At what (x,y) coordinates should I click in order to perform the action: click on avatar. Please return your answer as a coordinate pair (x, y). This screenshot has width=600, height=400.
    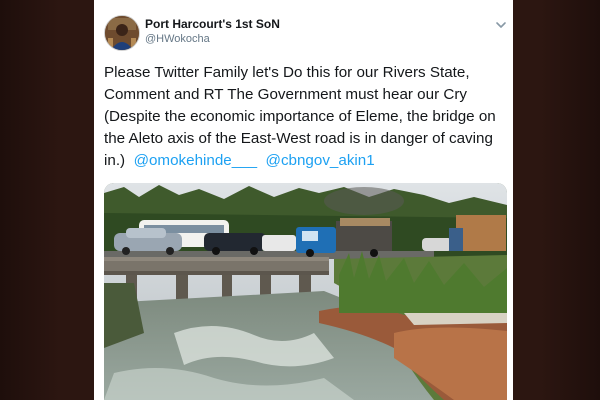
    Looking at the image, I should click on (122, 33).